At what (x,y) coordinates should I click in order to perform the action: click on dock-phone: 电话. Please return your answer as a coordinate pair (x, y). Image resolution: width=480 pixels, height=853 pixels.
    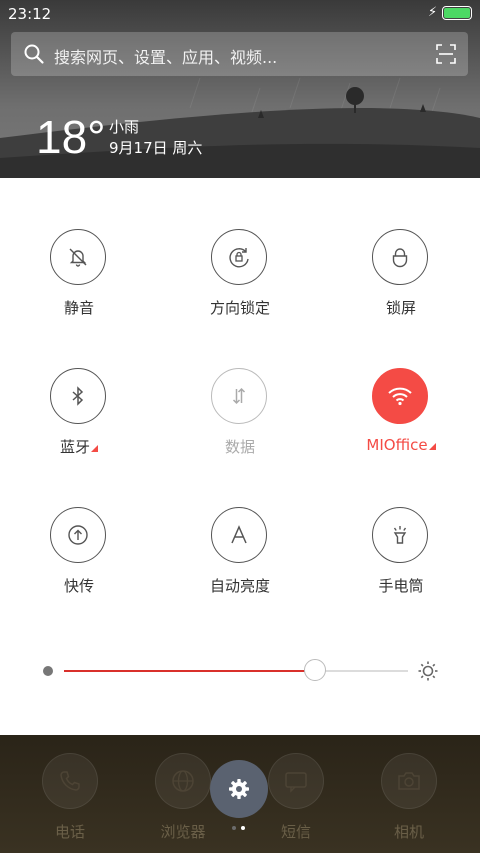
    Looking at the image, I should click on (70, 790).